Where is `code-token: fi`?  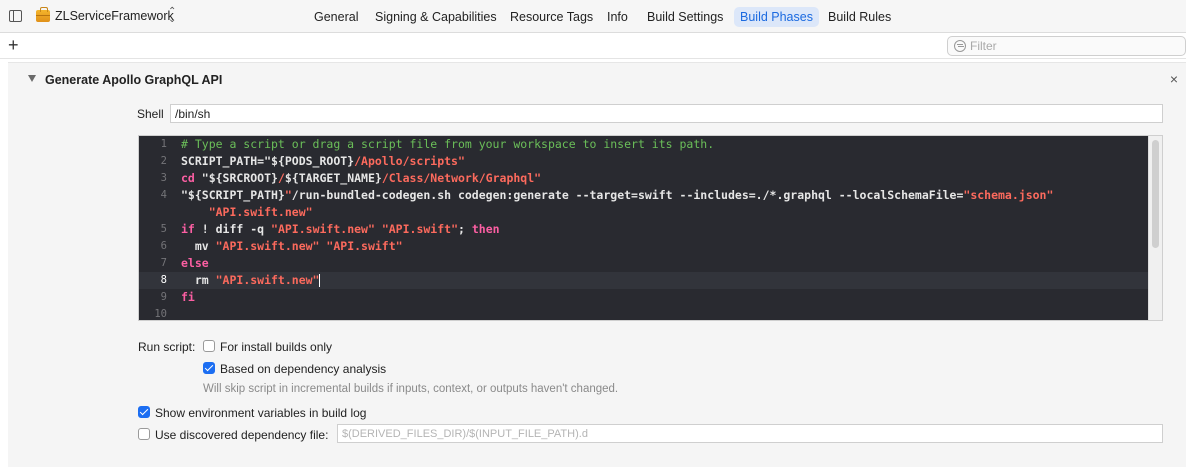
code-token: fi is located at coordinates (188, 297).